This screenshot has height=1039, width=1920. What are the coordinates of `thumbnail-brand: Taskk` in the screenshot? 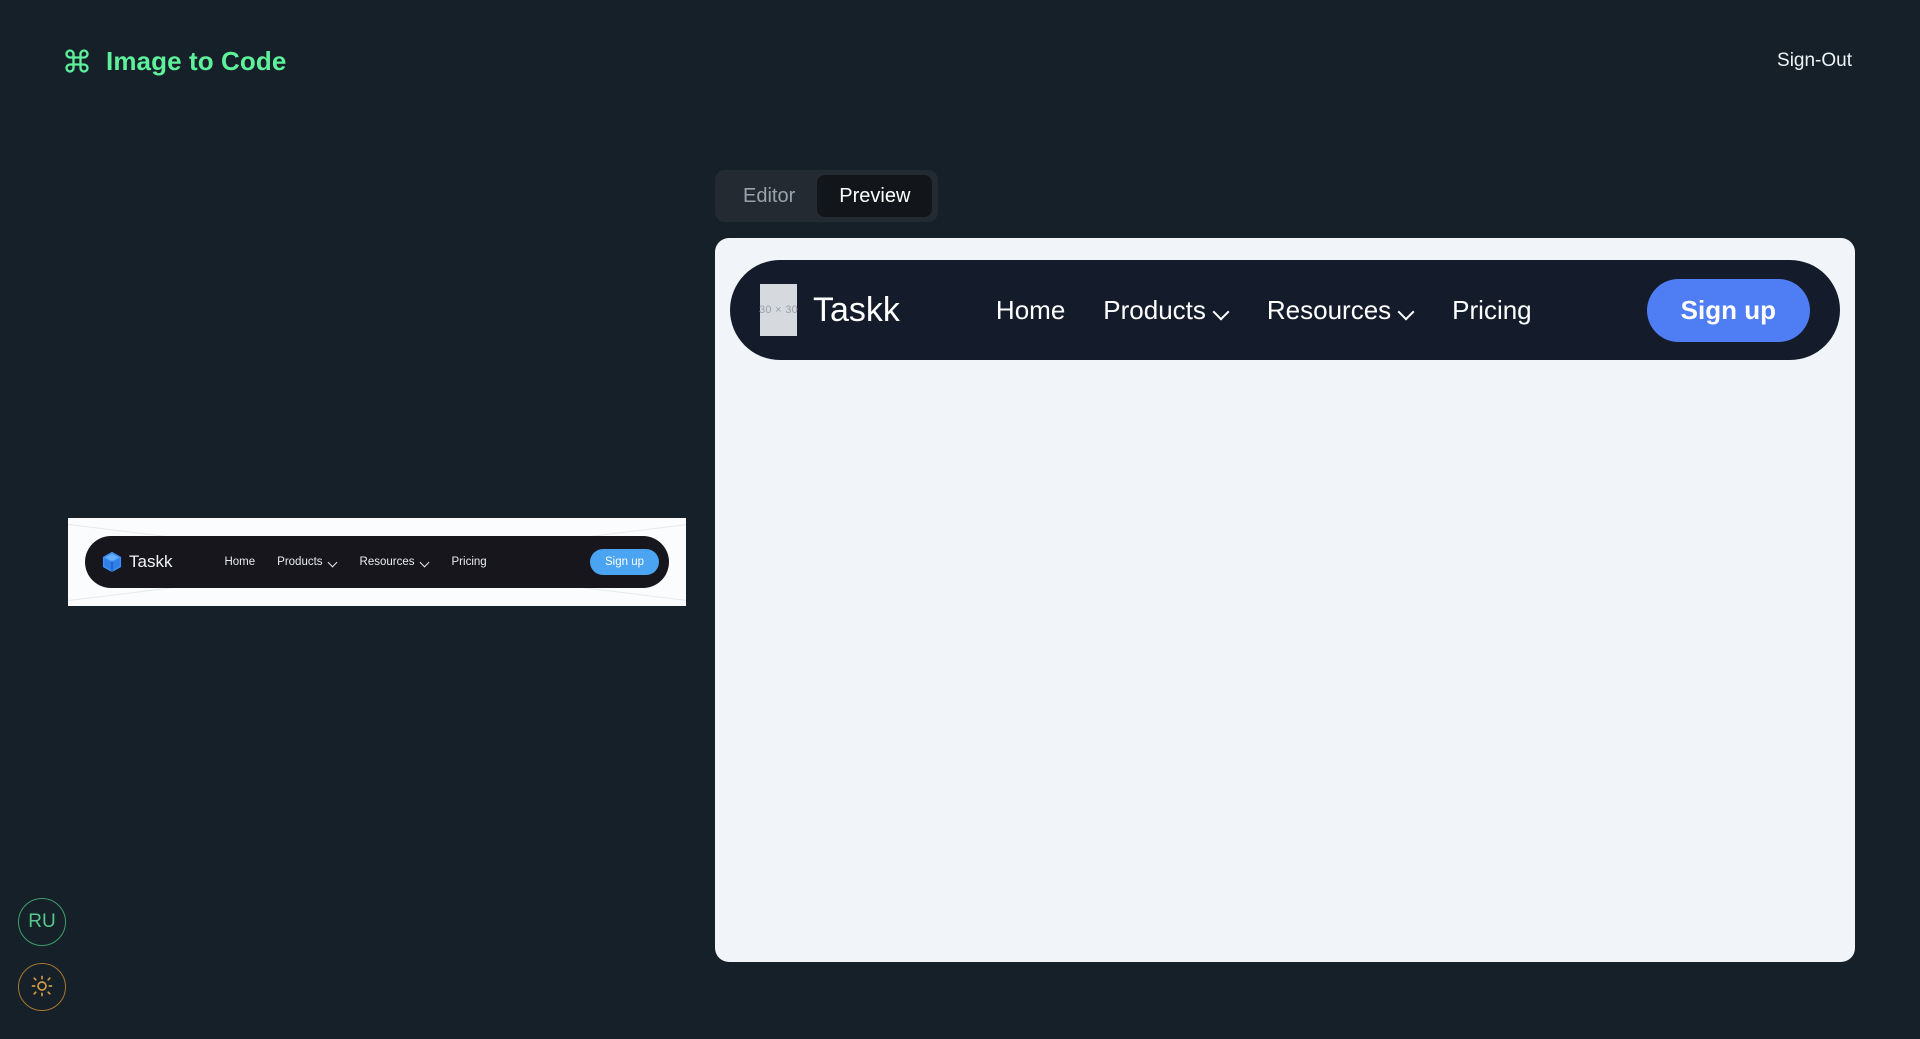 It's located at (137, 562).